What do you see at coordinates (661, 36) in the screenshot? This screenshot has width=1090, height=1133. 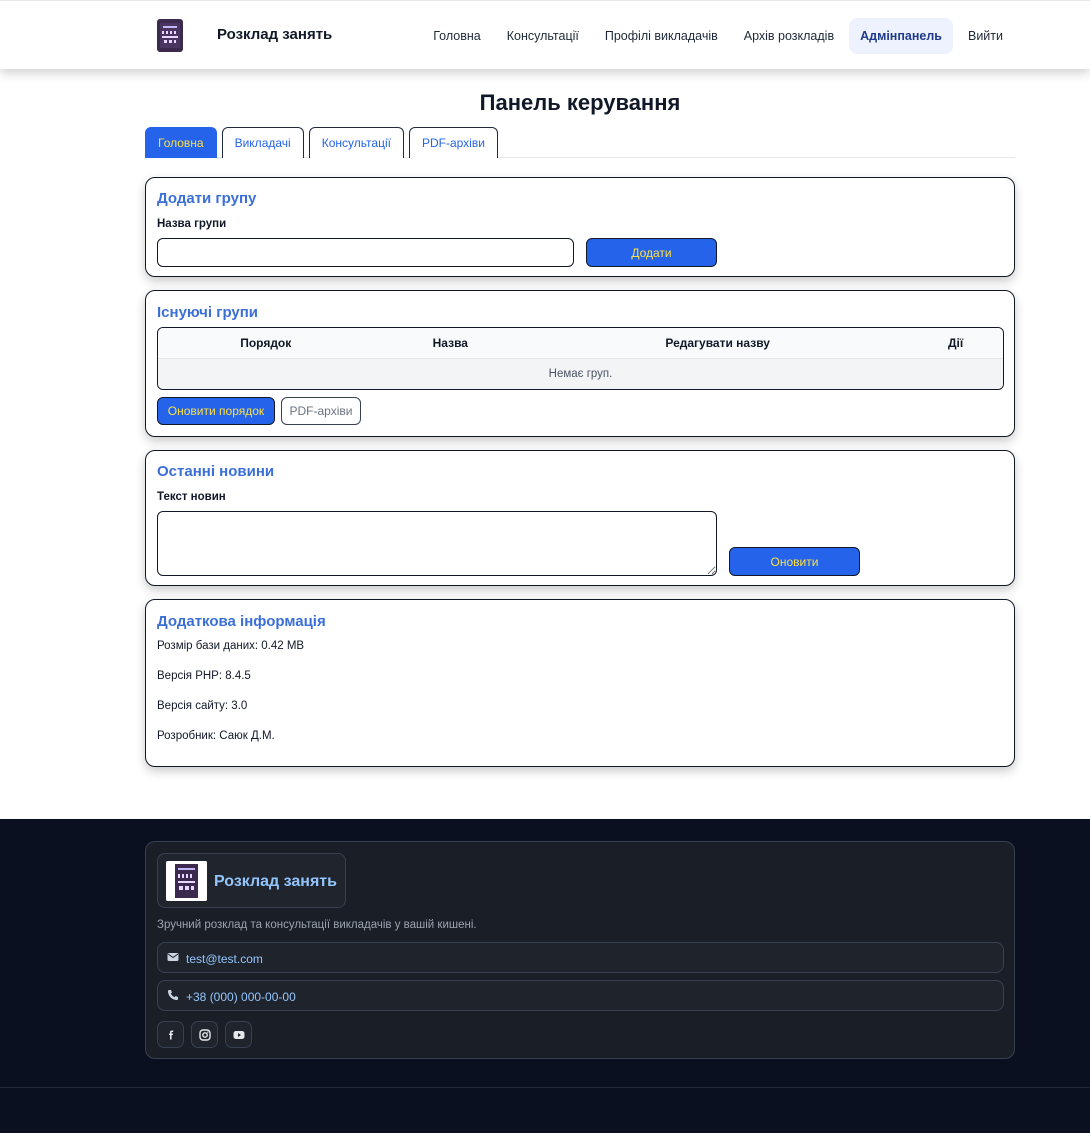 I see `nav-teacher-profiles: Профілі викладачів` at bounding box center [661, 36].